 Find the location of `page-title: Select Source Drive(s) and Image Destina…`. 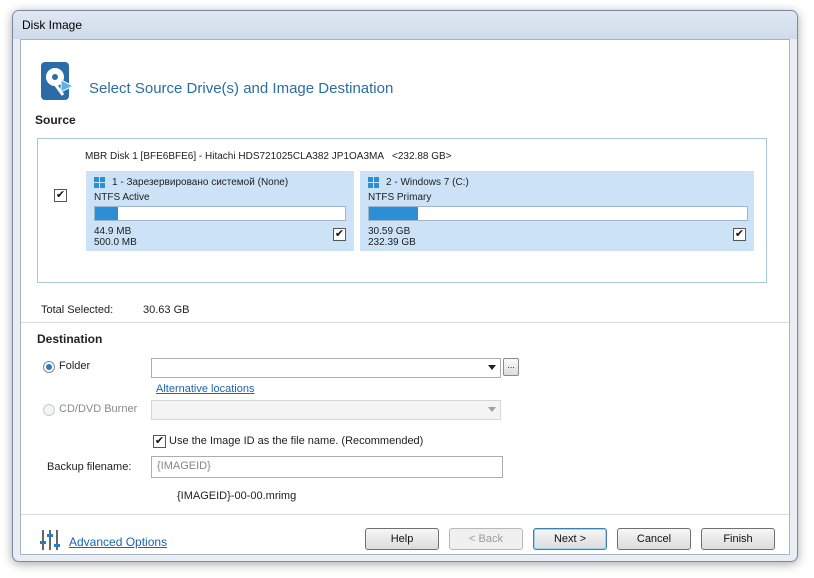

page-title: Select Source Drive(s) and Image Destina… is located at coordinates (241, 88).